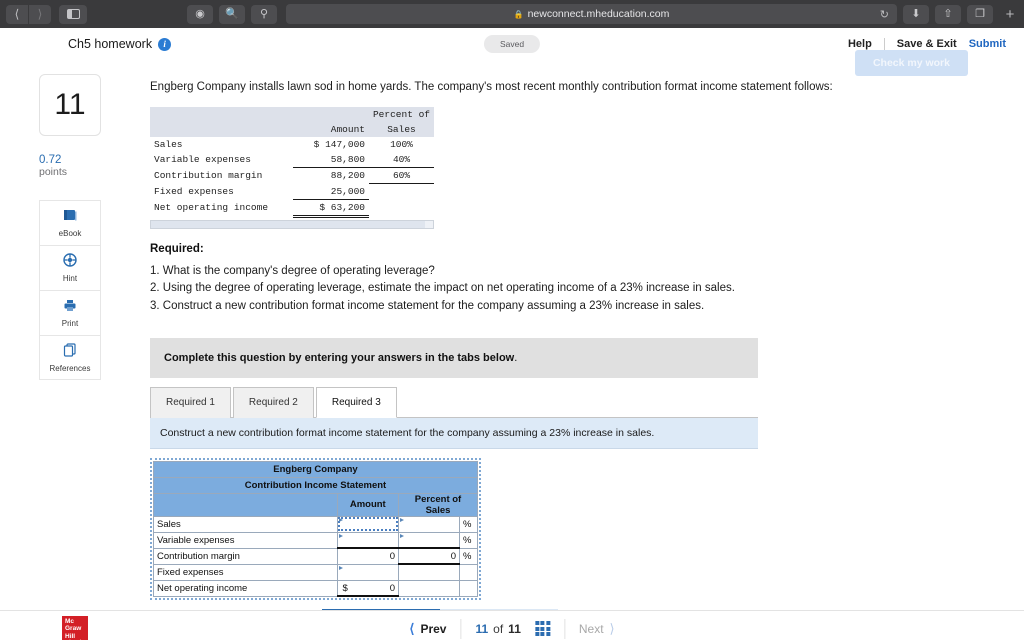  What do you see at coordinates (911, 63) in the screenshot?
I see `check-my-work-button: Check my work` at bounding box center [911, 63].